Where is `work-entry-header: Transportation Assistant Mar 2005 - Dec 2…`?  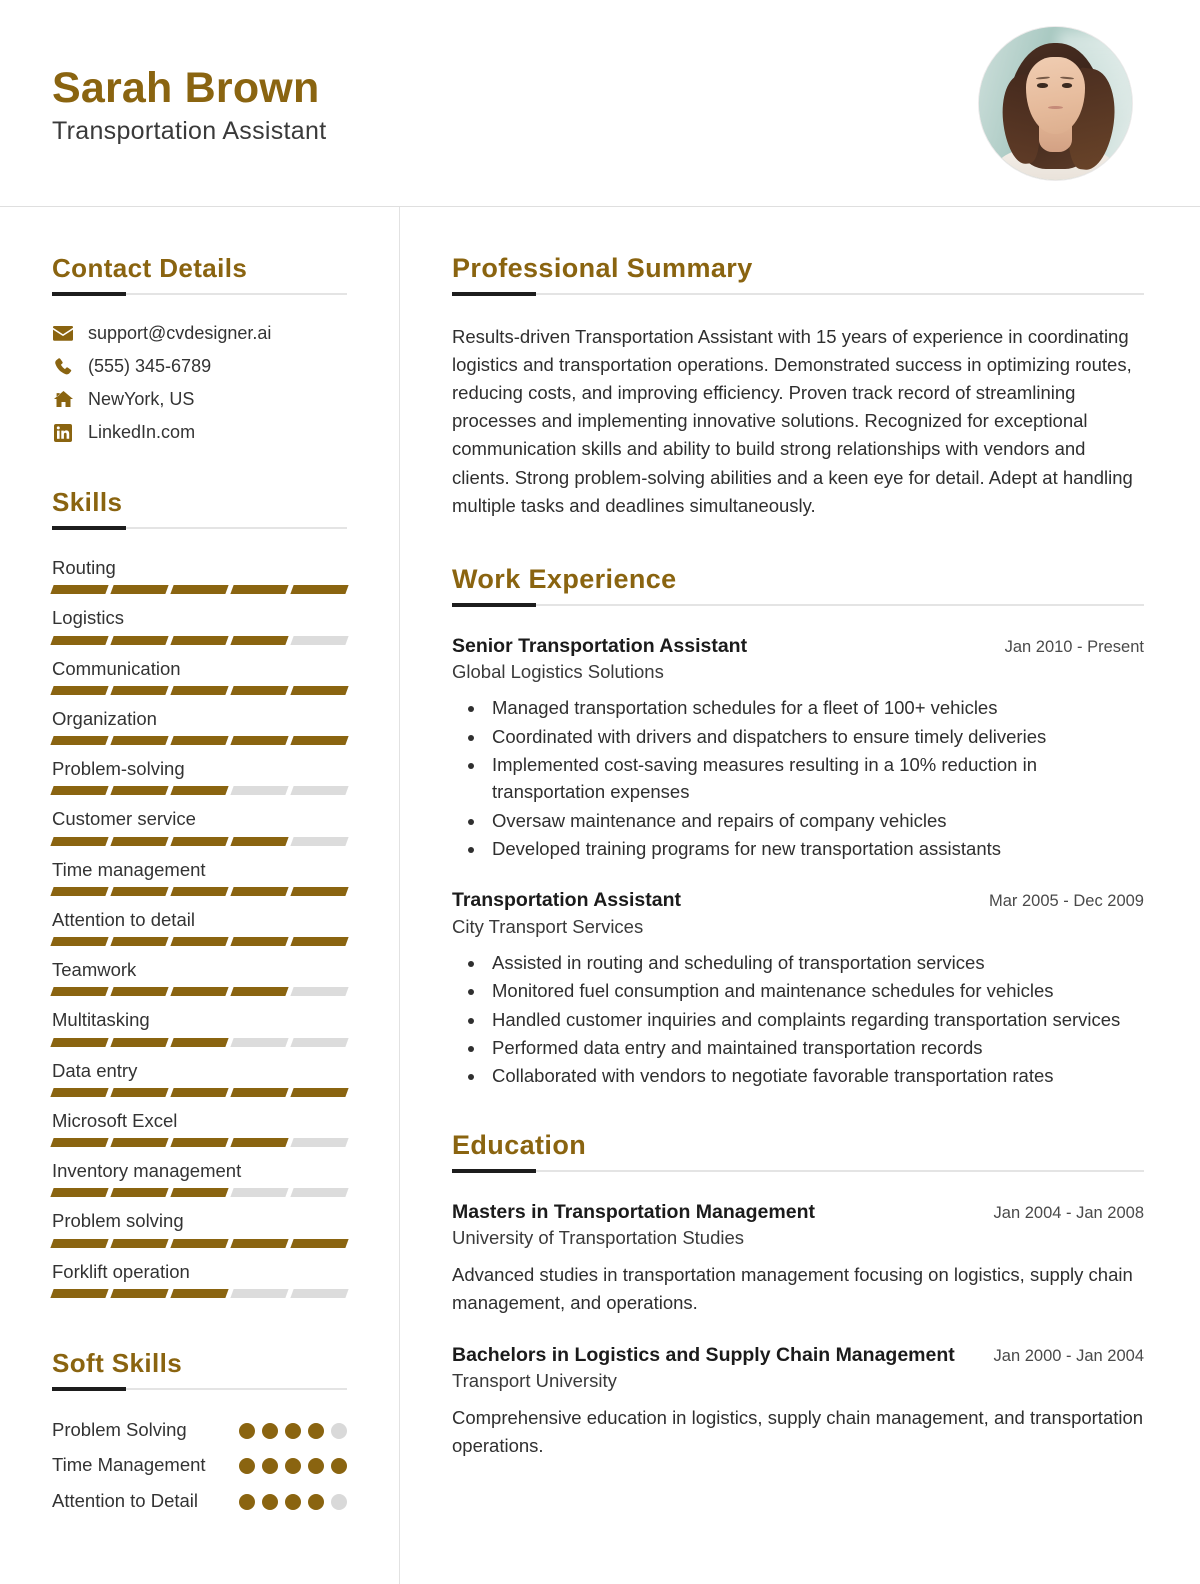 work-entry-header: Transportation Assistant Mar 2005 - Dec 2… is located at coordinates (798, 900).